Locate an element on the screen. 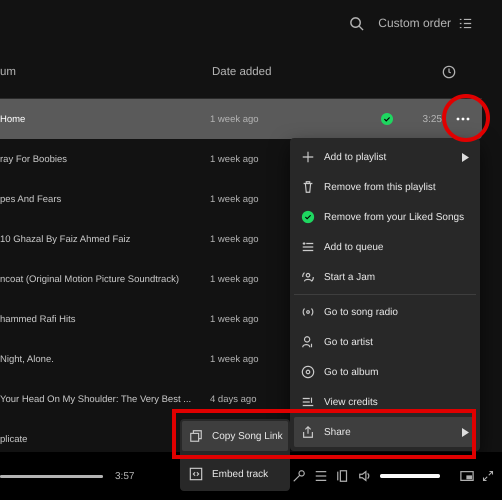 The height and width of the screenshot is (500, 502). track-row: Home 1 week ago 3:25 is located at coordinates (241, 119).